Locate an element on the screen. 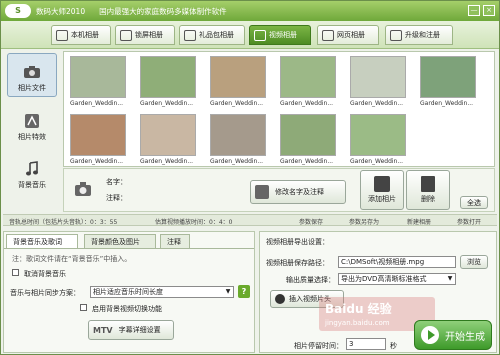  sidebar-item-photo-files: 相片文件 is located at coordinates (32, 75).